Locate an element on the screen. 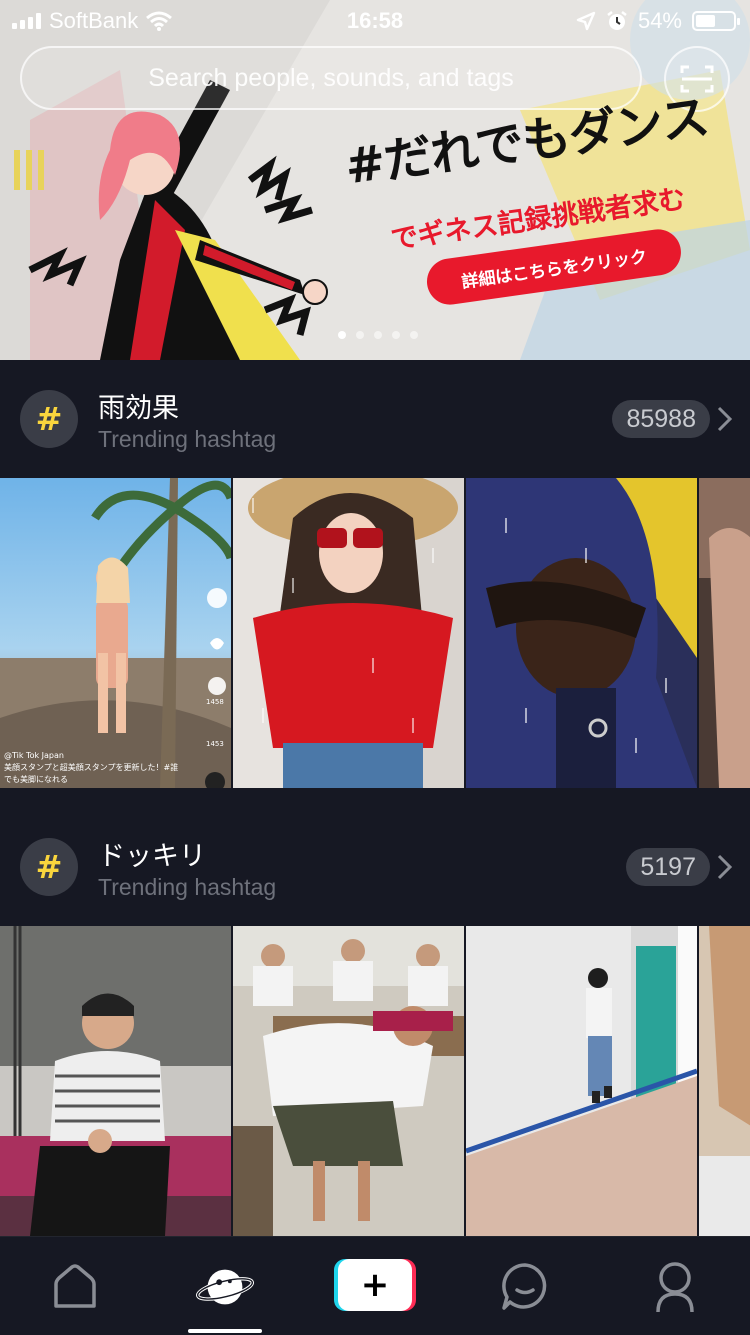  beach-scene-image is located at coordinates (115, 633).